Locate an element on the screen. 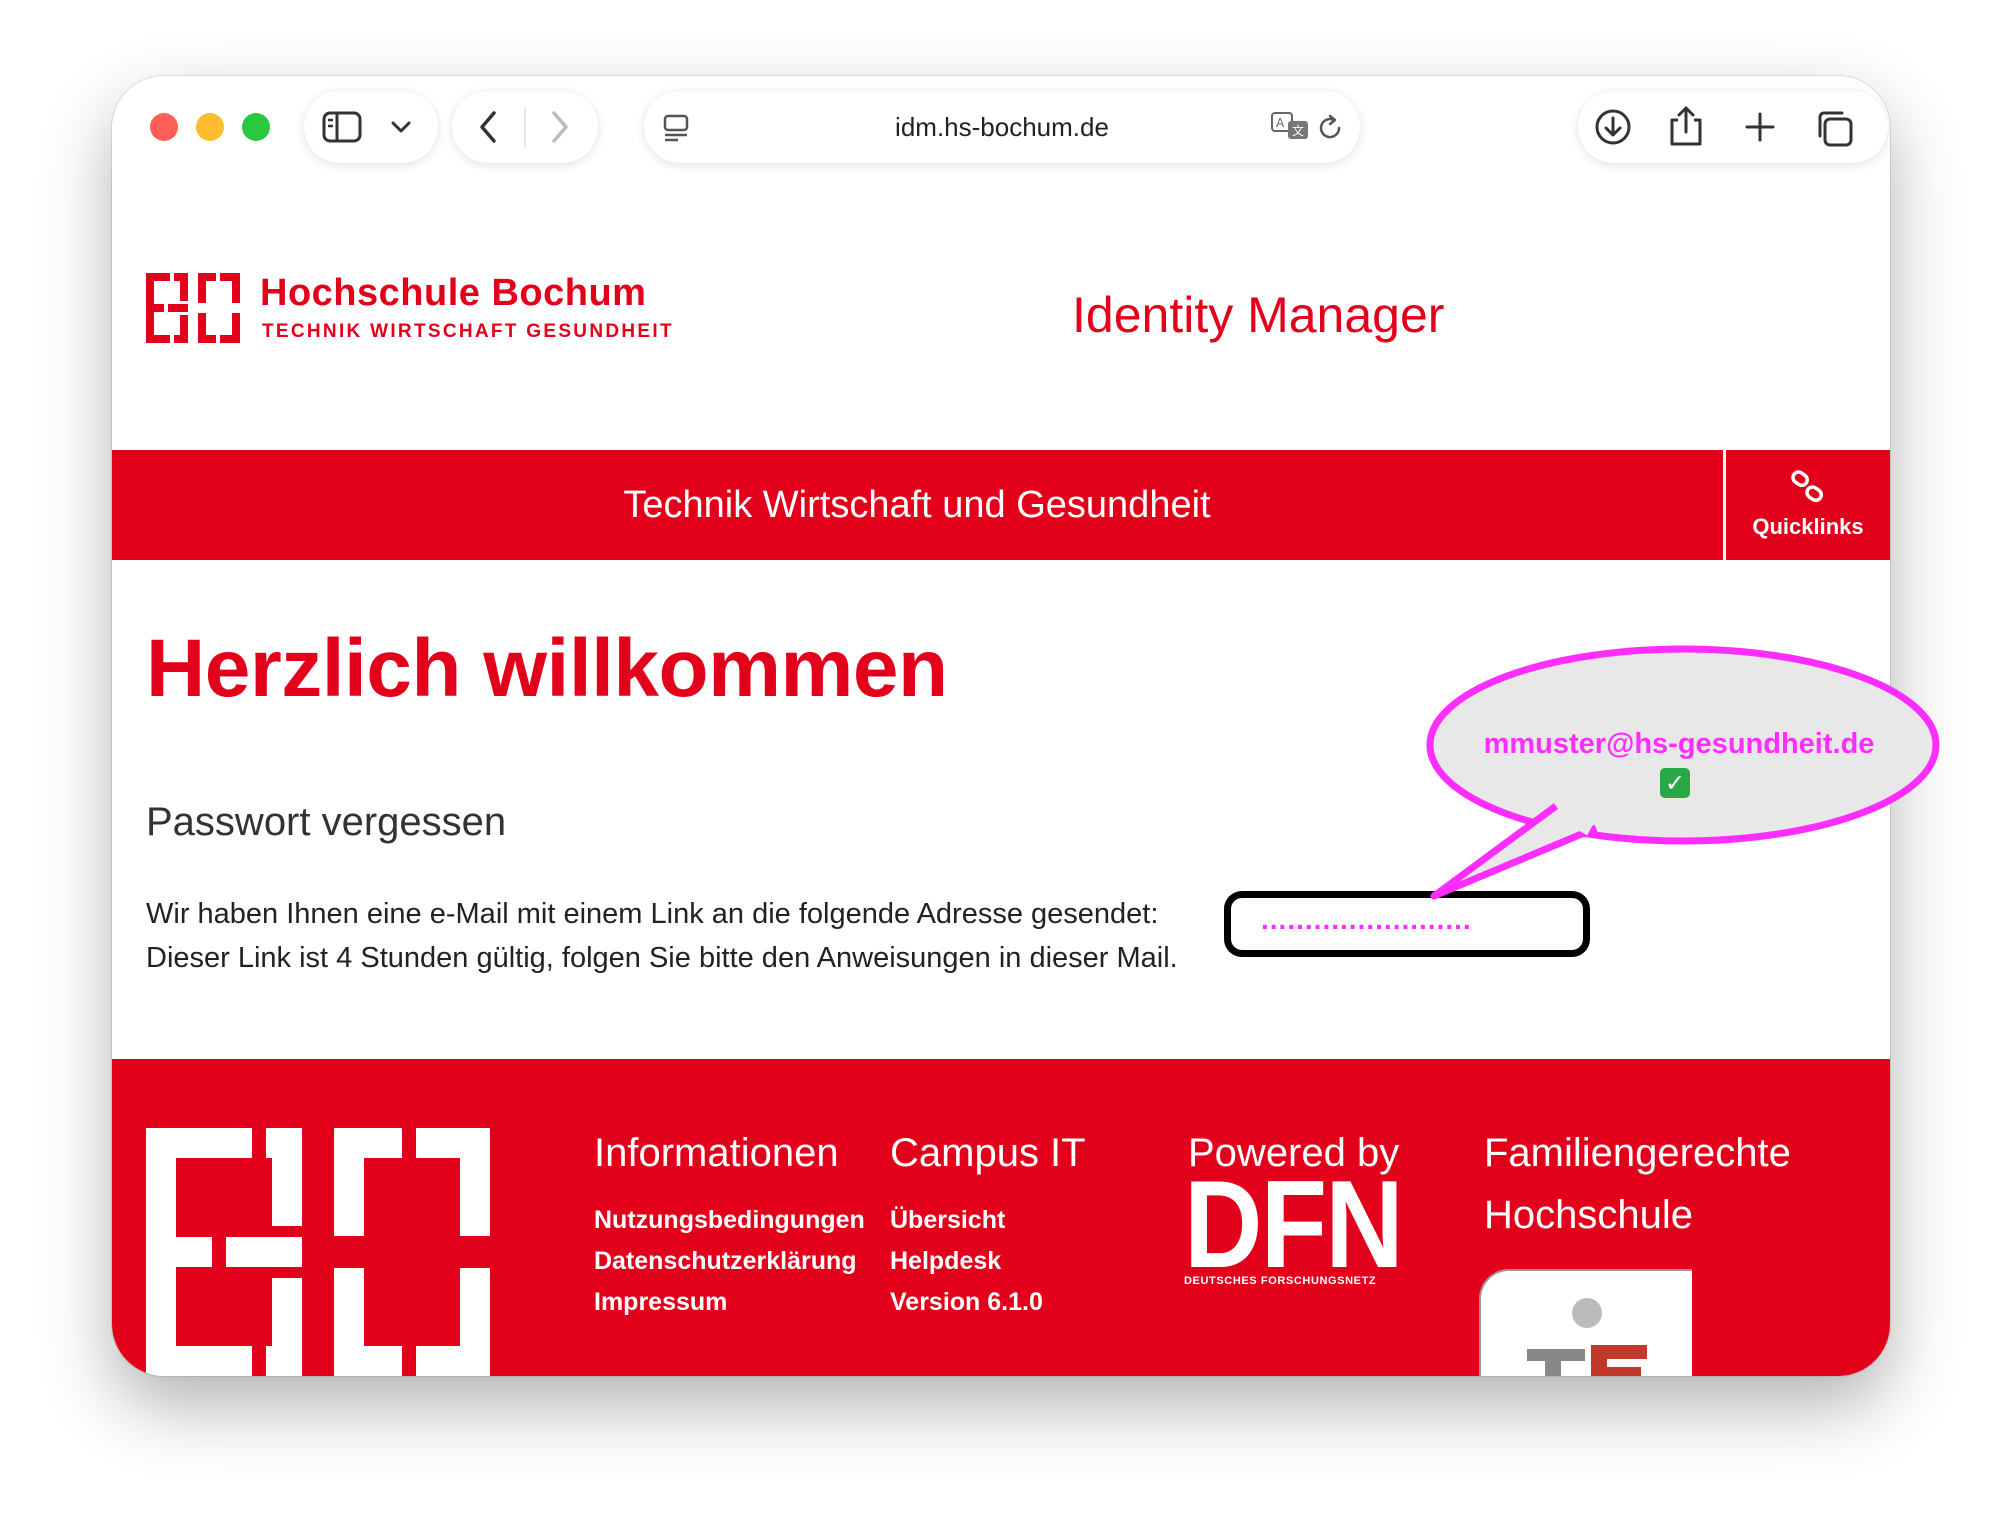 The width and height of the screenshot is (2000, 1523). callout-email: mmuster@hs-gesundheit.de is located at coordinates (1679, 744).